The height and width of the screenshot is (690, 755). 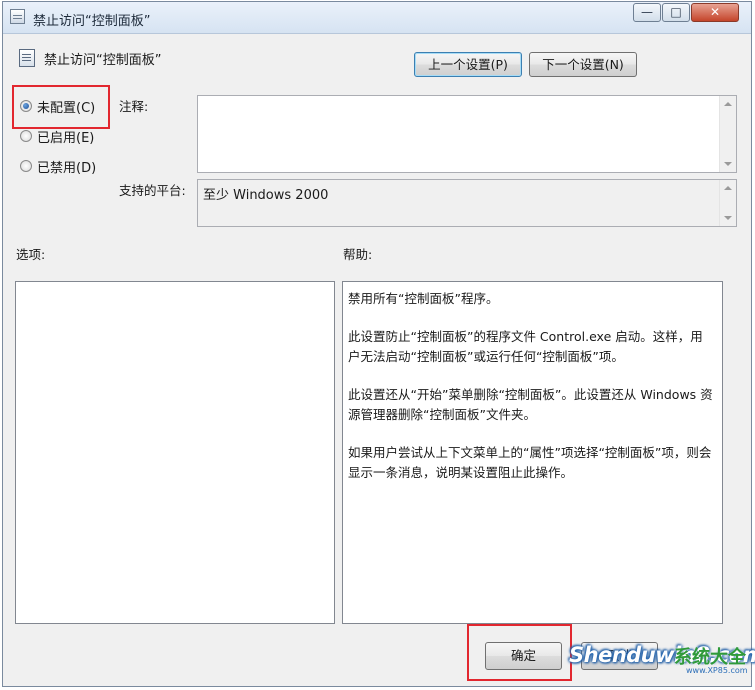 What do you see at coordinates (467, 203) in the screenshot?
I see `platform-field: 至少 Windows 2000` at bounding box center [467, 203].